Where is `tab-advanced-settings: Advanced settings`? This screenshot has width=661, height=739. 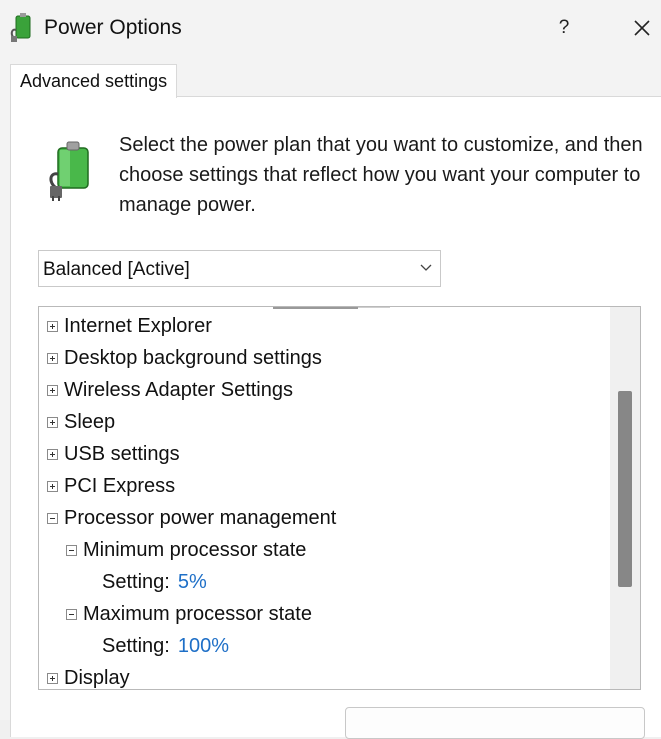
tab-advanced-settings: Advanced settings is located at coordinates (94, 81).